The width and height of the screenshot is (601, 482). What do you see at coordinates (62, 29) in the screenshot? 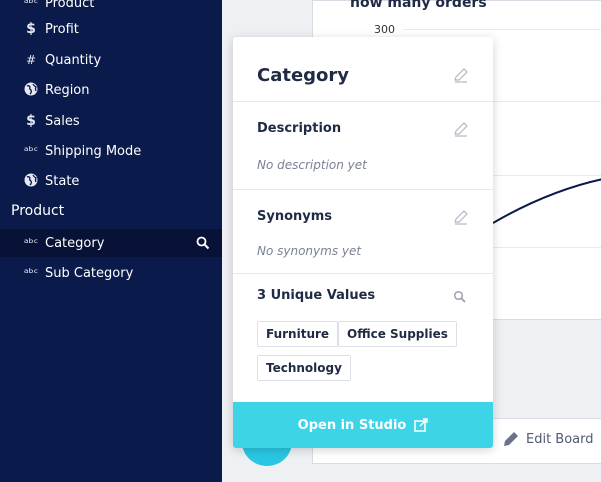
I see `sidebar-item-label: Profit` at bounding box center [62, 29].